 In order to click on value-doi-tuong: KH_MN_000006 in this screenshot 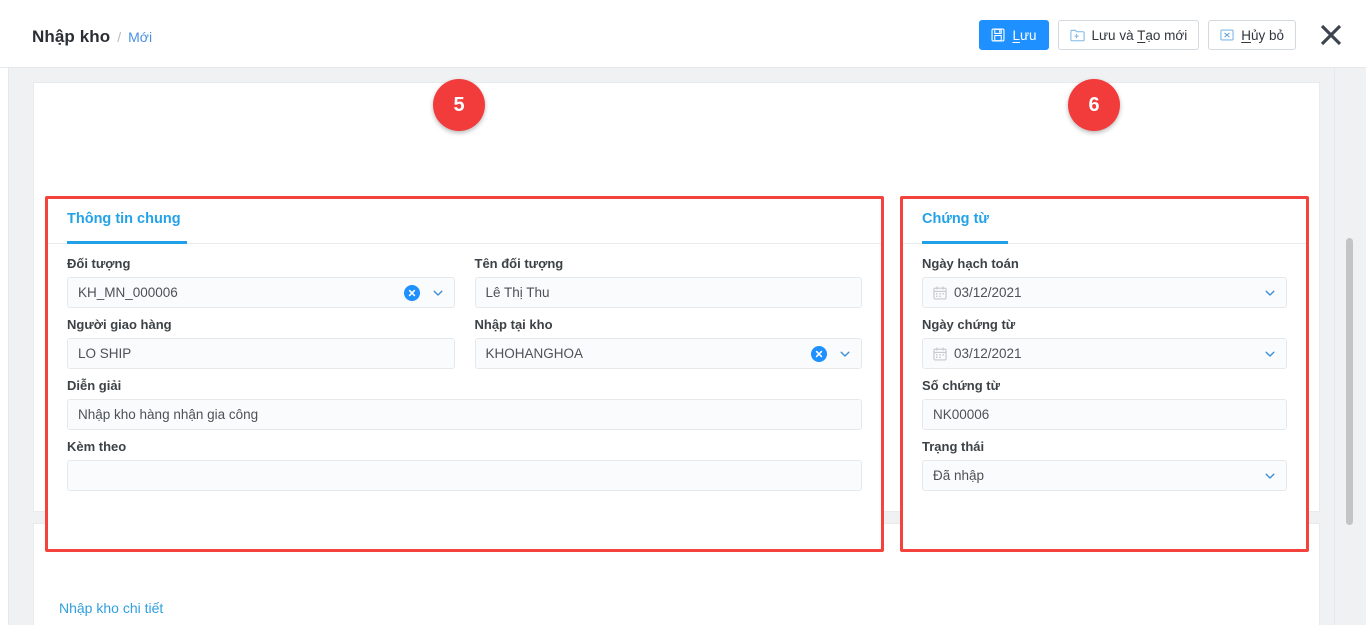, I will do `click(128, 292)`.